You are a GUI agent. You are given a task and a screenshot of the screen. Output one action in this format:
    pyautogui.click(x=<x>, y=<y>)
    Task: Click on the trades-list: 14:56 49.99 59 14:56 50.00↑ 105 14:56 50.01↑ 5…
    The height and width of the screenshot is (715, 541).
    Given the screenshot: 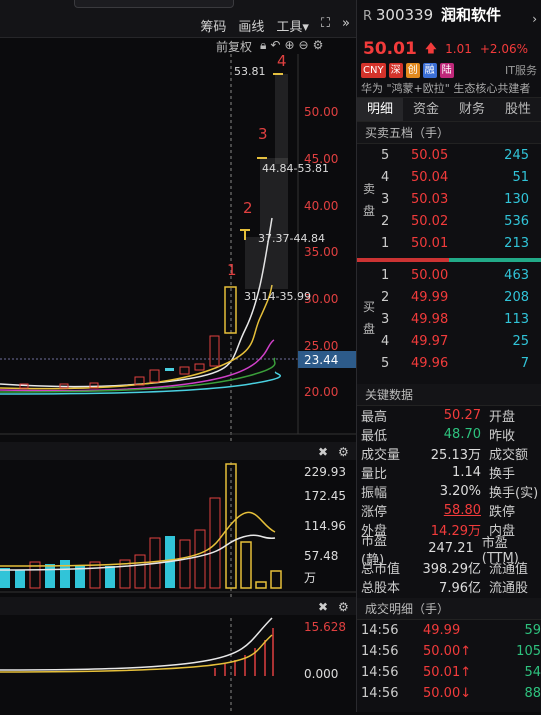 What is the action you would take?
    pyautogui.click(x=449, y=662)
    